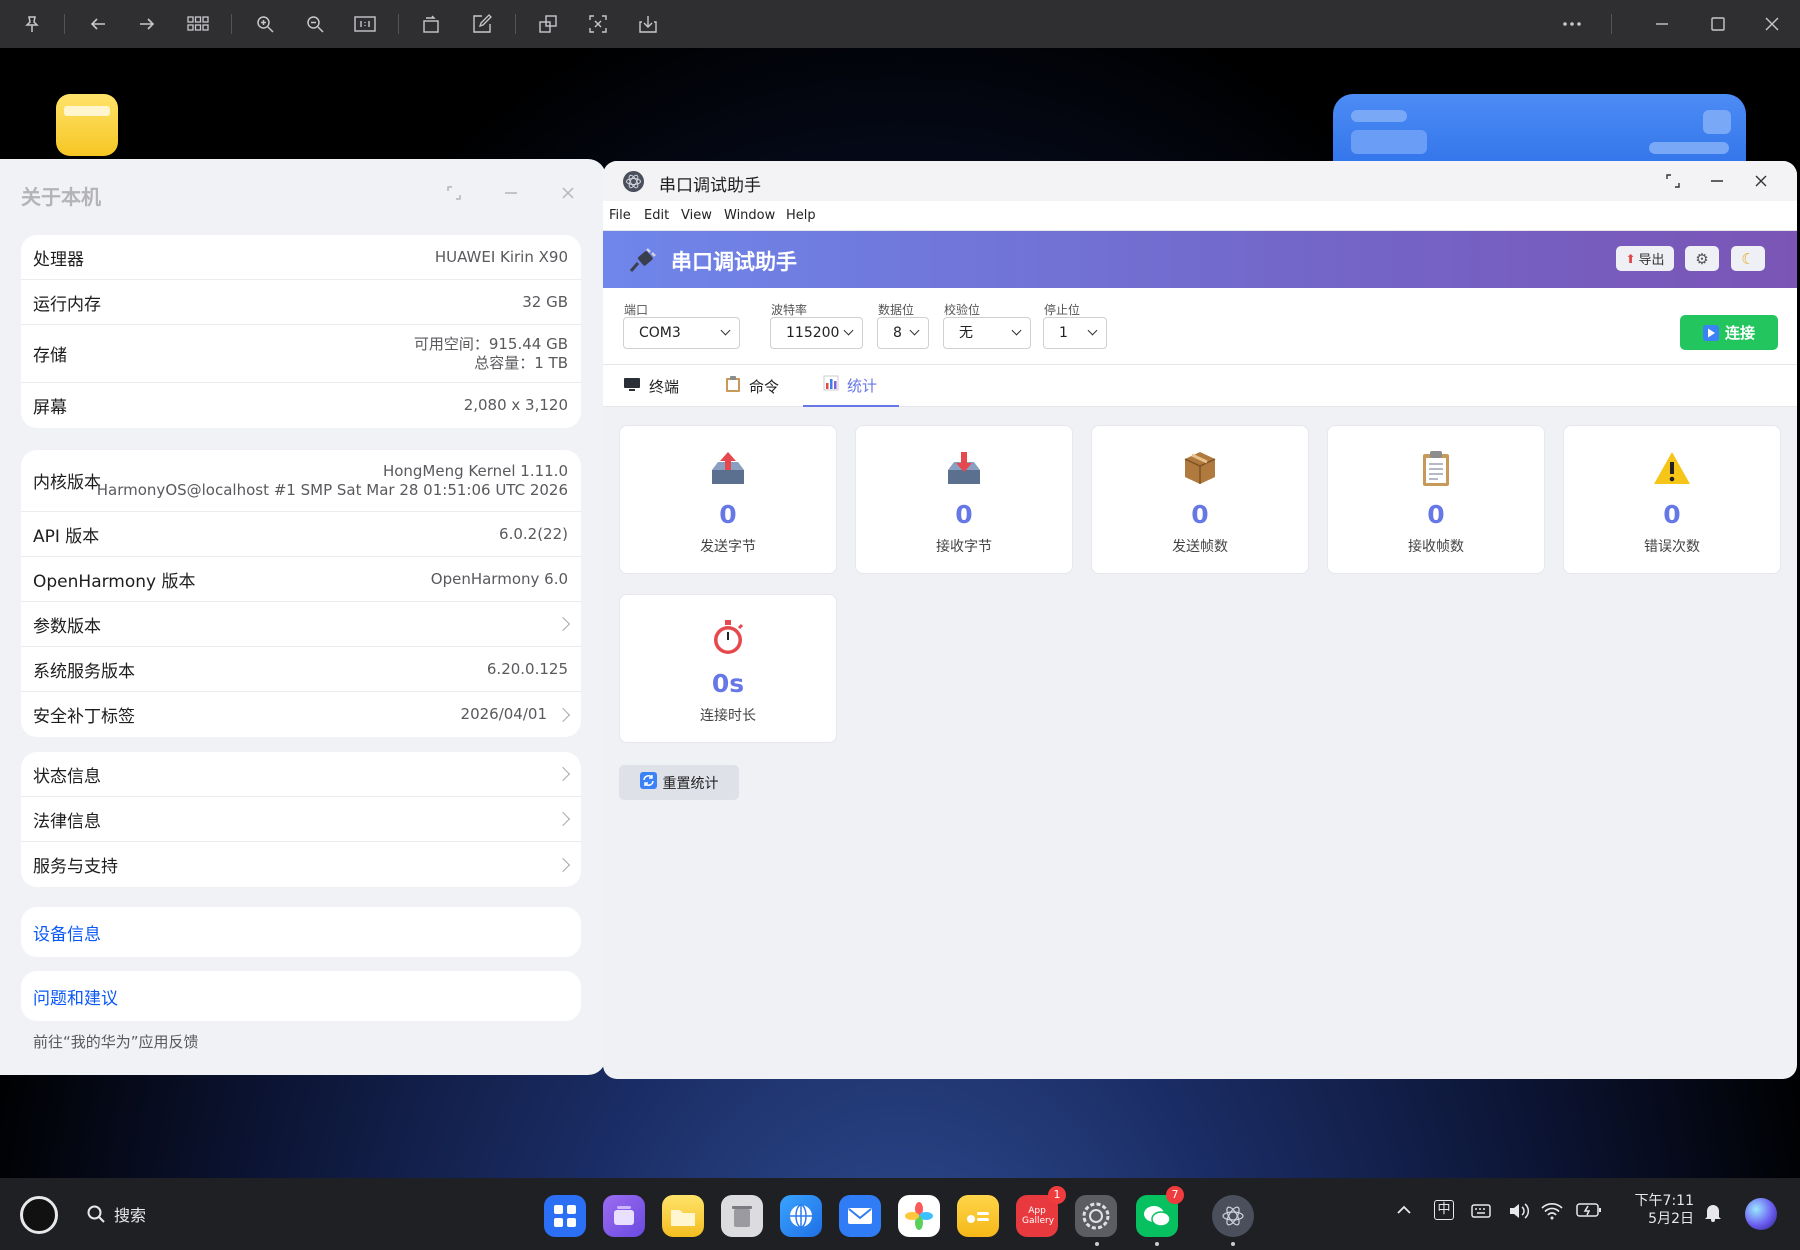 The image size is (1800, 1250). I want to click on pin-icon, so click(32, 24).